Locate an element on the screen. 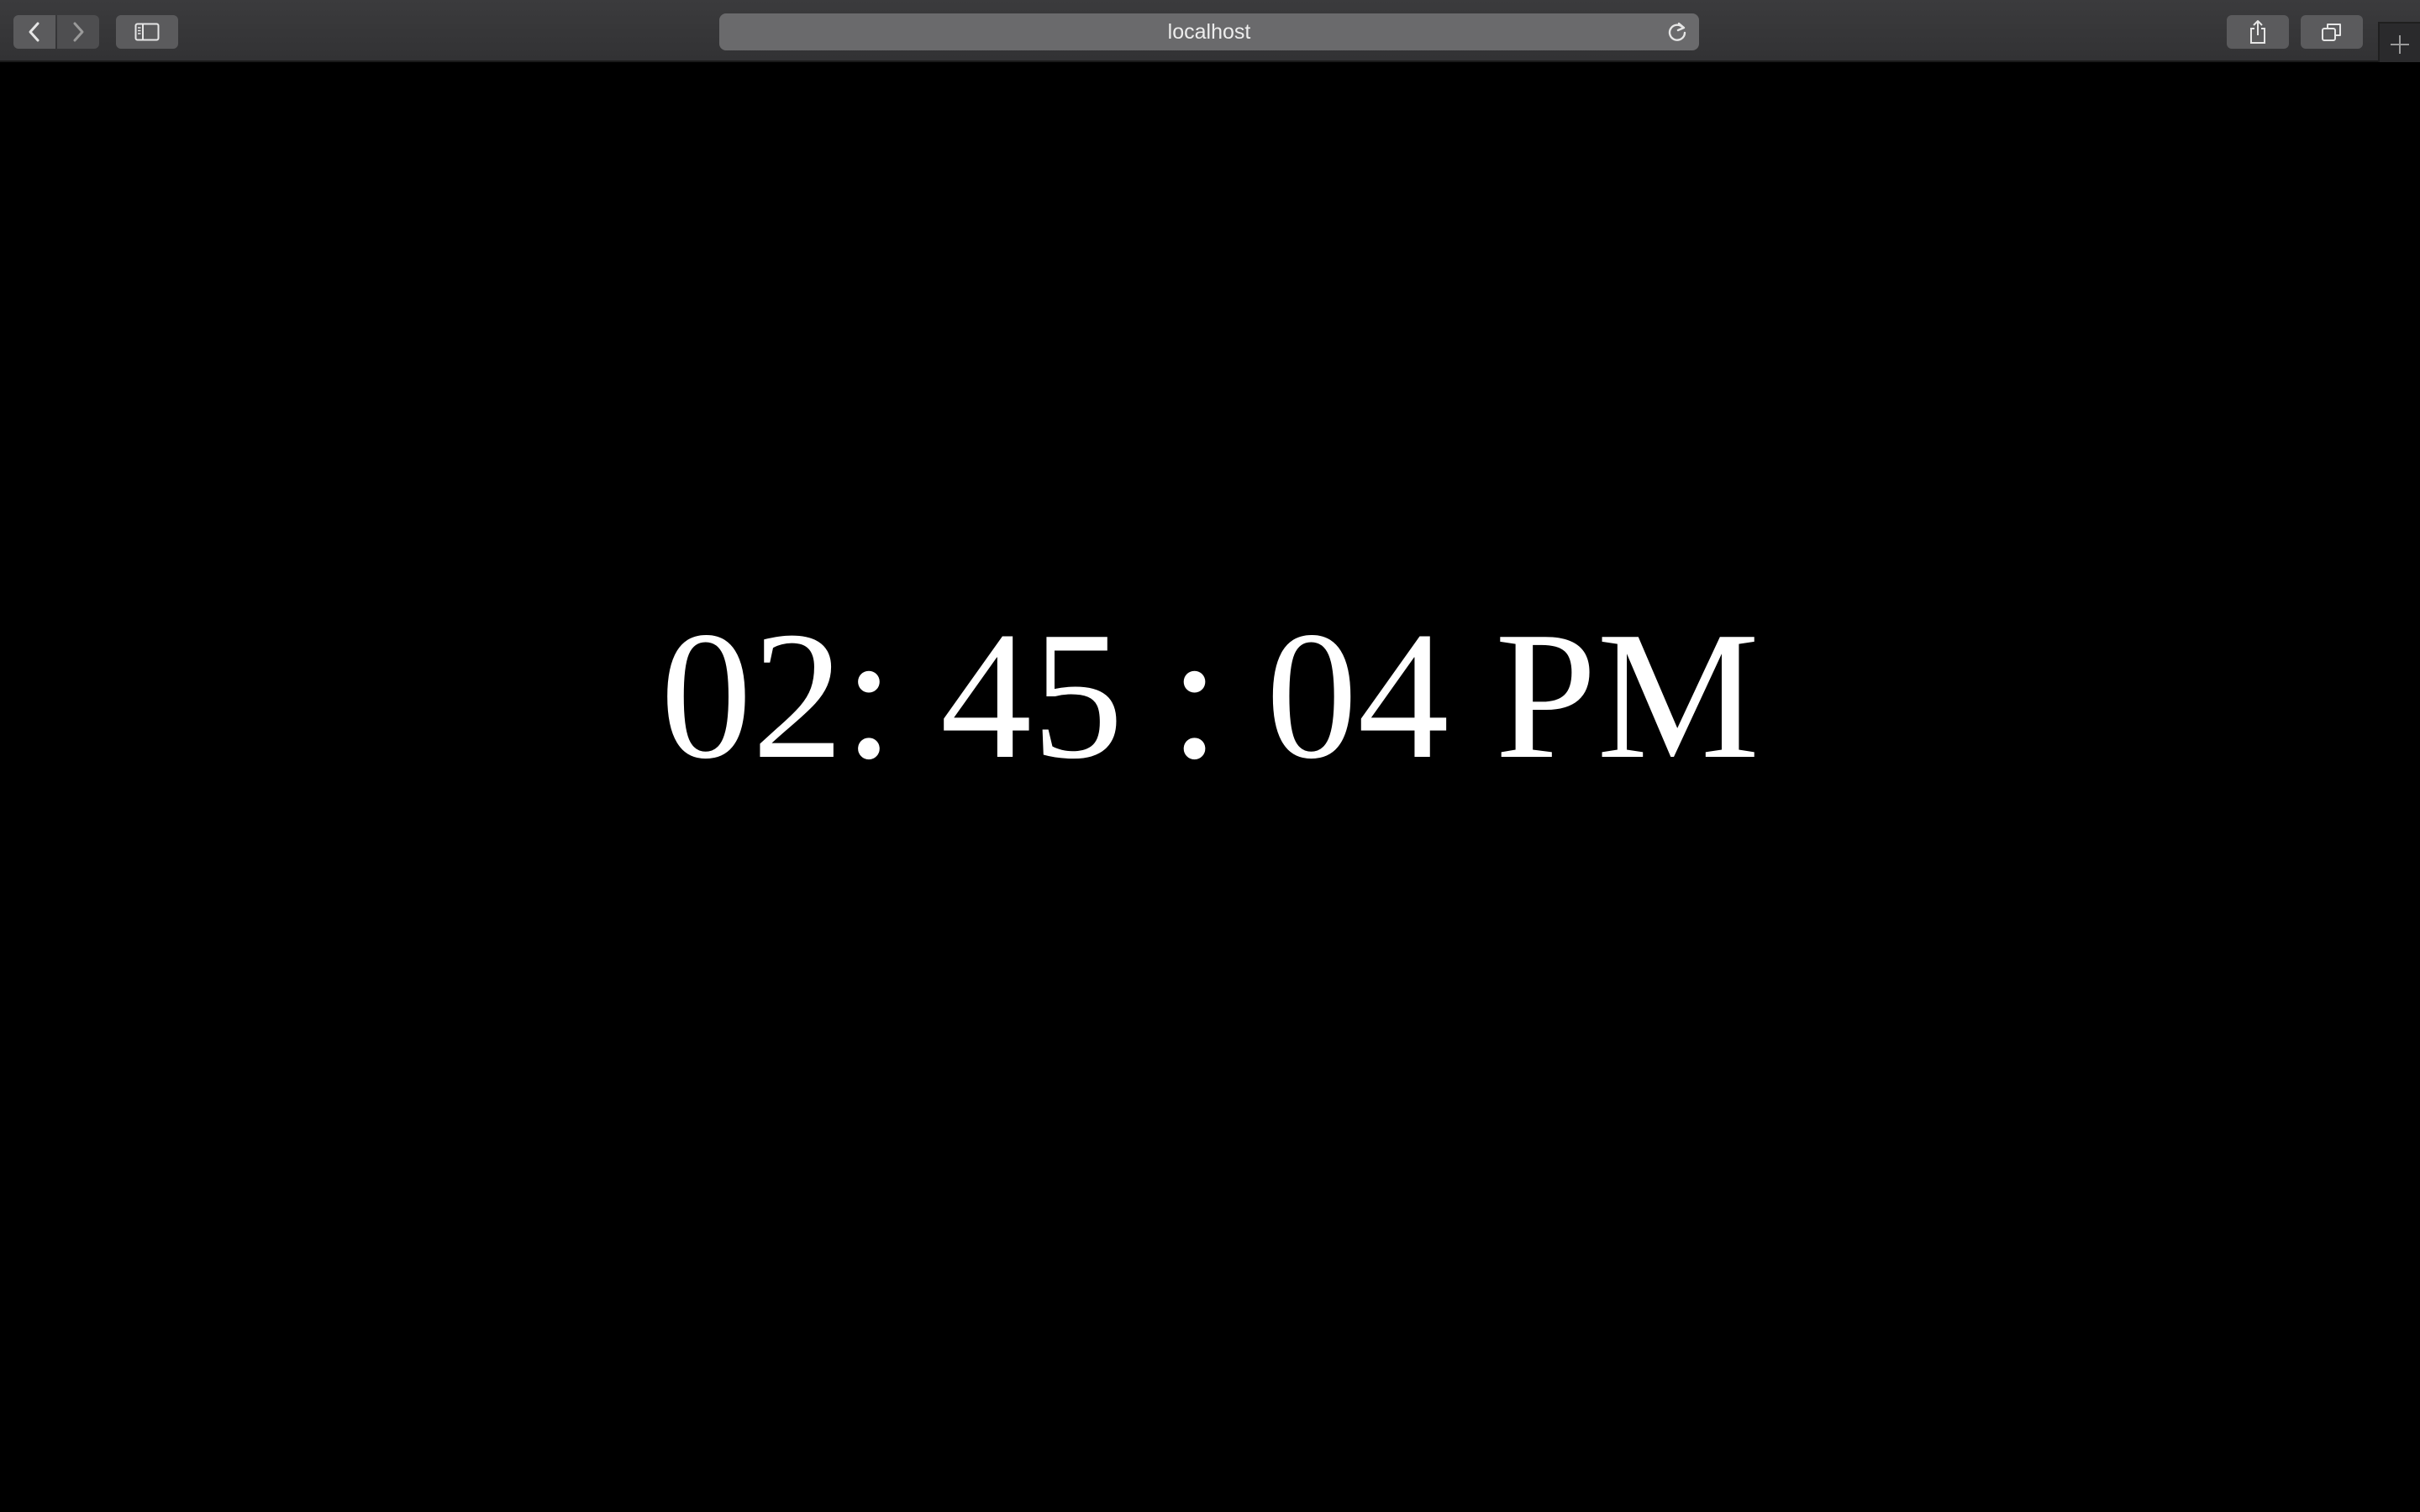  new-tab-button is located at coordinates (2399, 42).